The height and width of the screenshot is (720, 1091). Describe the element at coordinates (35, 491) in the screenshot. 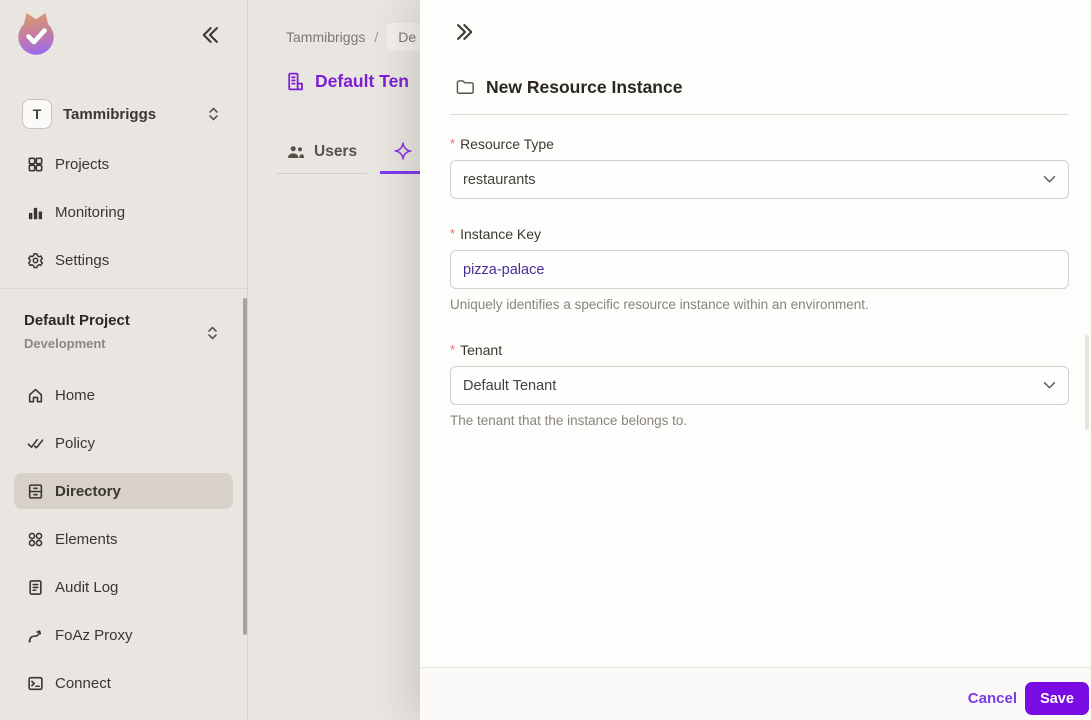

I see `cabinet-icon` at that location.